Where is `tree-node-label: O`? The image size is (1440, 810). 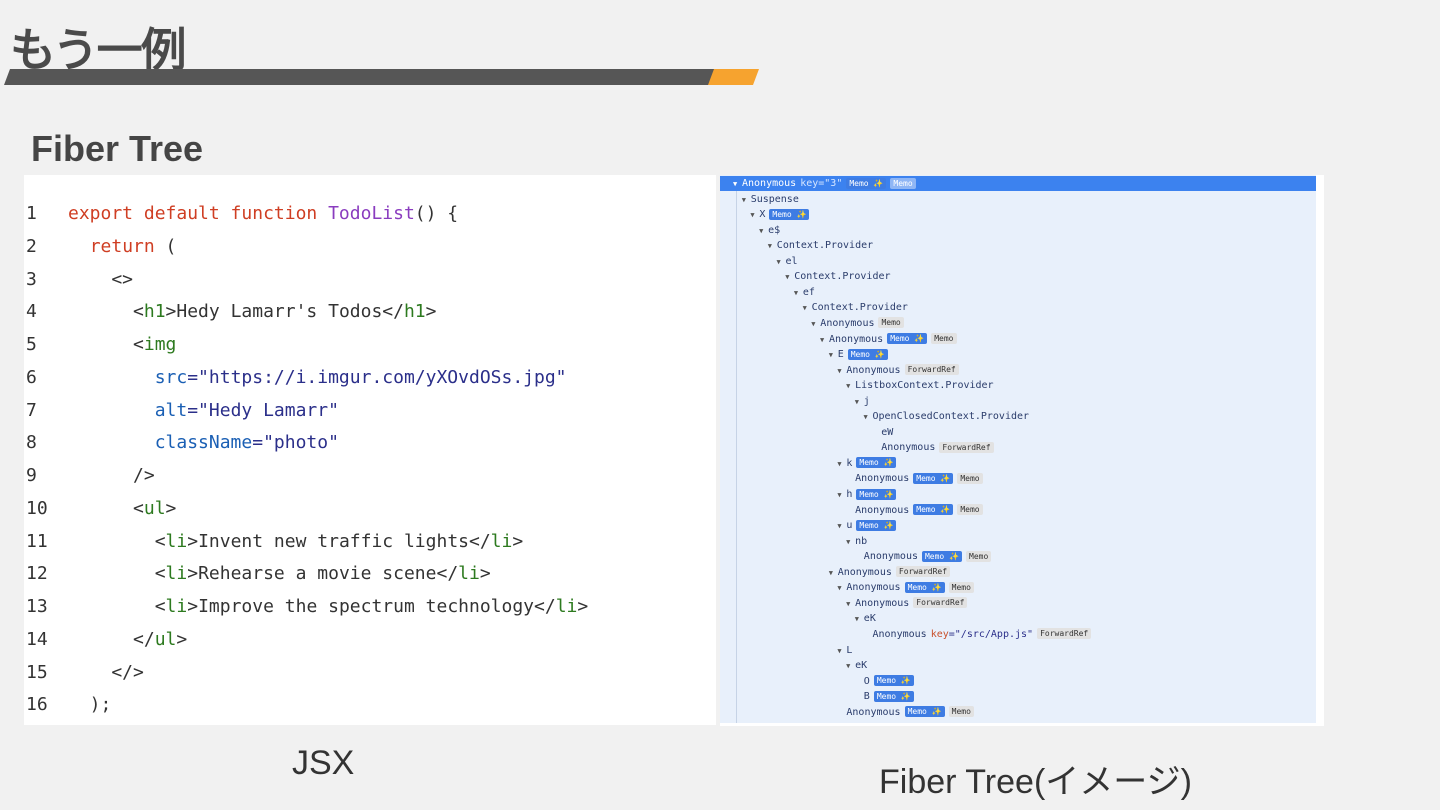 tree-node-label: O is located at coordinates (866, 681).